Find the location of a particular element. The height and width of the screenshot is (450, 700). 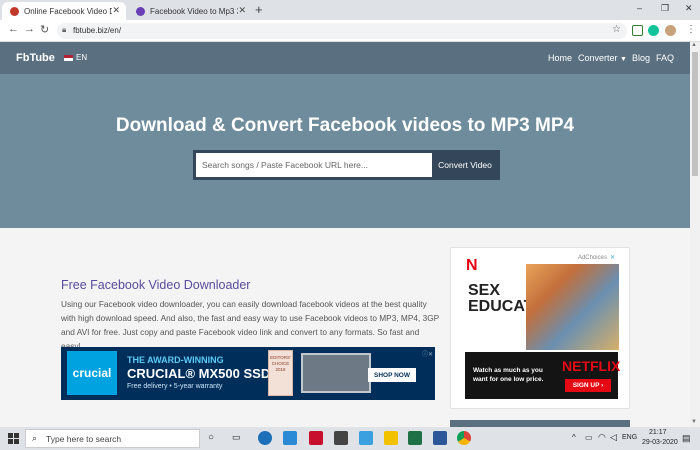

windows-start-icon is located at coordinates (13, 438).